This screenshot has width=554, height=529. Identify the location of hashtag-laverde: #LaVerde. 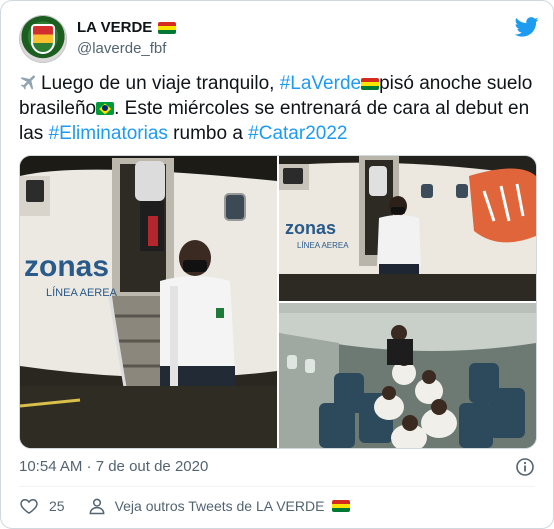
(320, 83).